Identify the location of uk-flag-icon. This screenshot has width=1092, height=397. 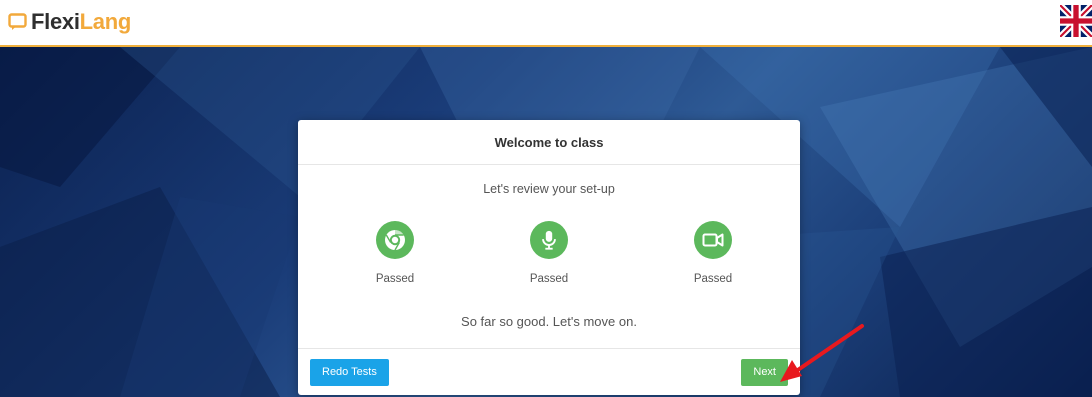
(1076, 21).